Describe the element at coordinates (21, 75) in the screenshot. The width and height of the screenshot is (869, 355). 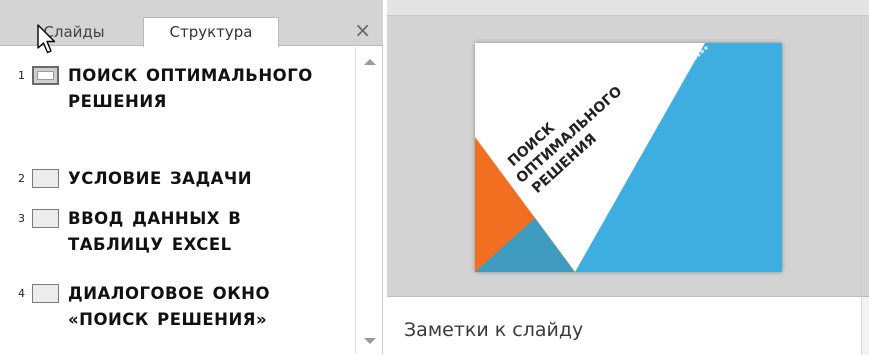
I see `slide-number: 1` at that location.